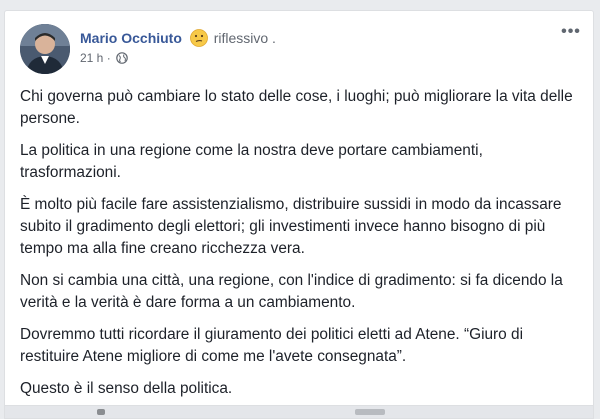 The image size is (600, 419). I want to click on profile-photo-icon, so click(45, 49).